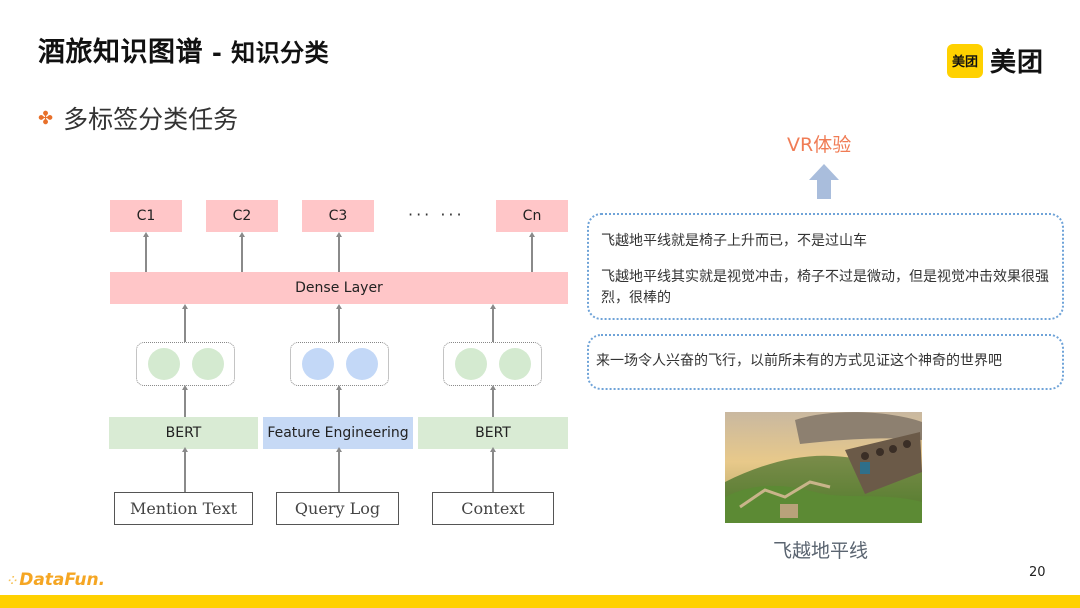  I want to click on page-number: 20, so click(1037, 572).